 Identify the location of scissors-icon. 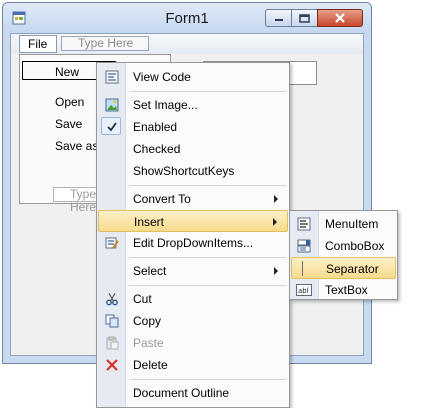
(112, 299).